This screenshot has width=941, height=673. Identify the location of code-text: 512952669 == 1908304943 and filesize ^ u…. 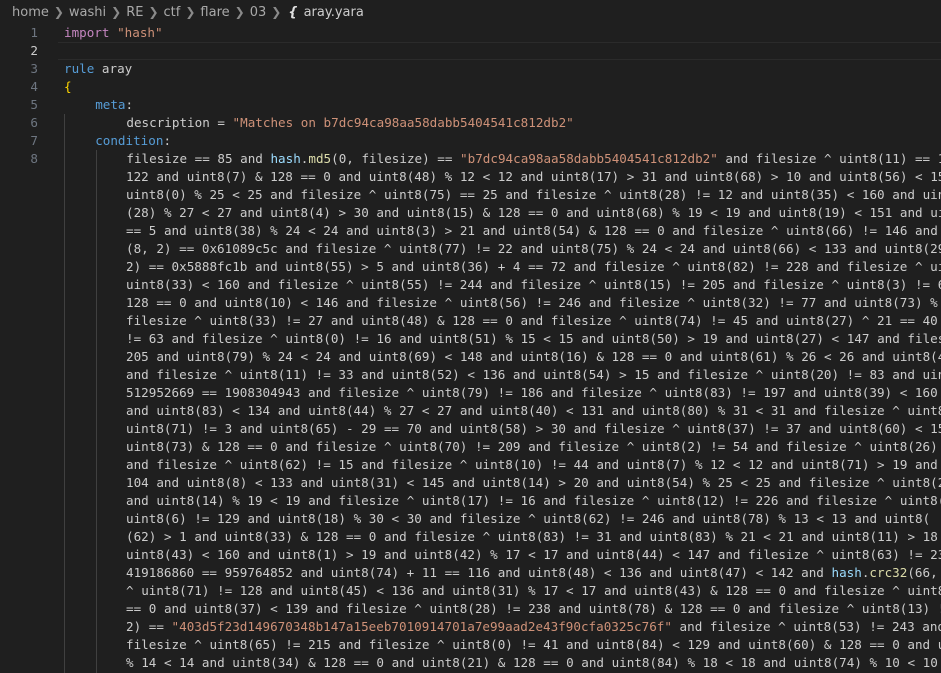
(532, 392).